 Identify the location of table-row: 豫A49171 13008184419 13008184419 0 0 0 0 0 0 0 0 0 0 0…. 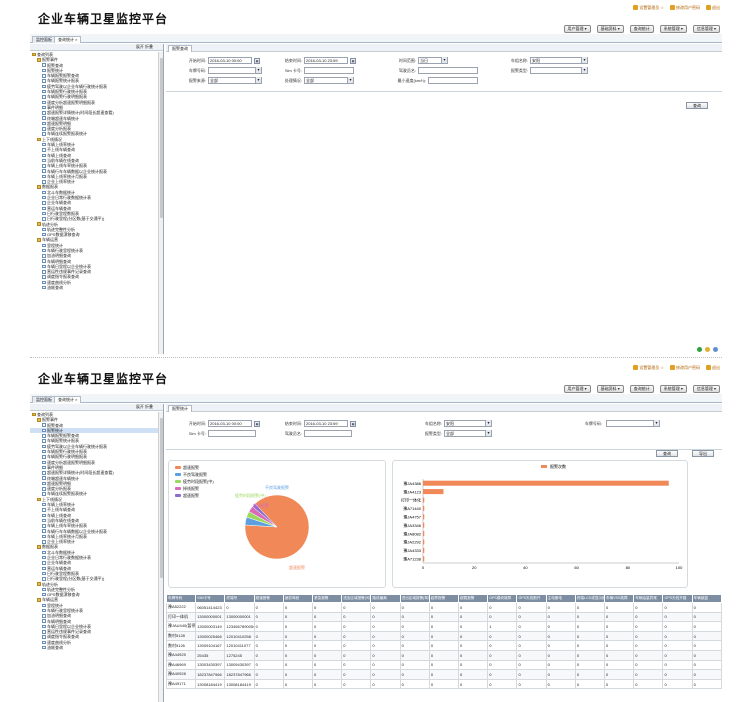
(444, 684).